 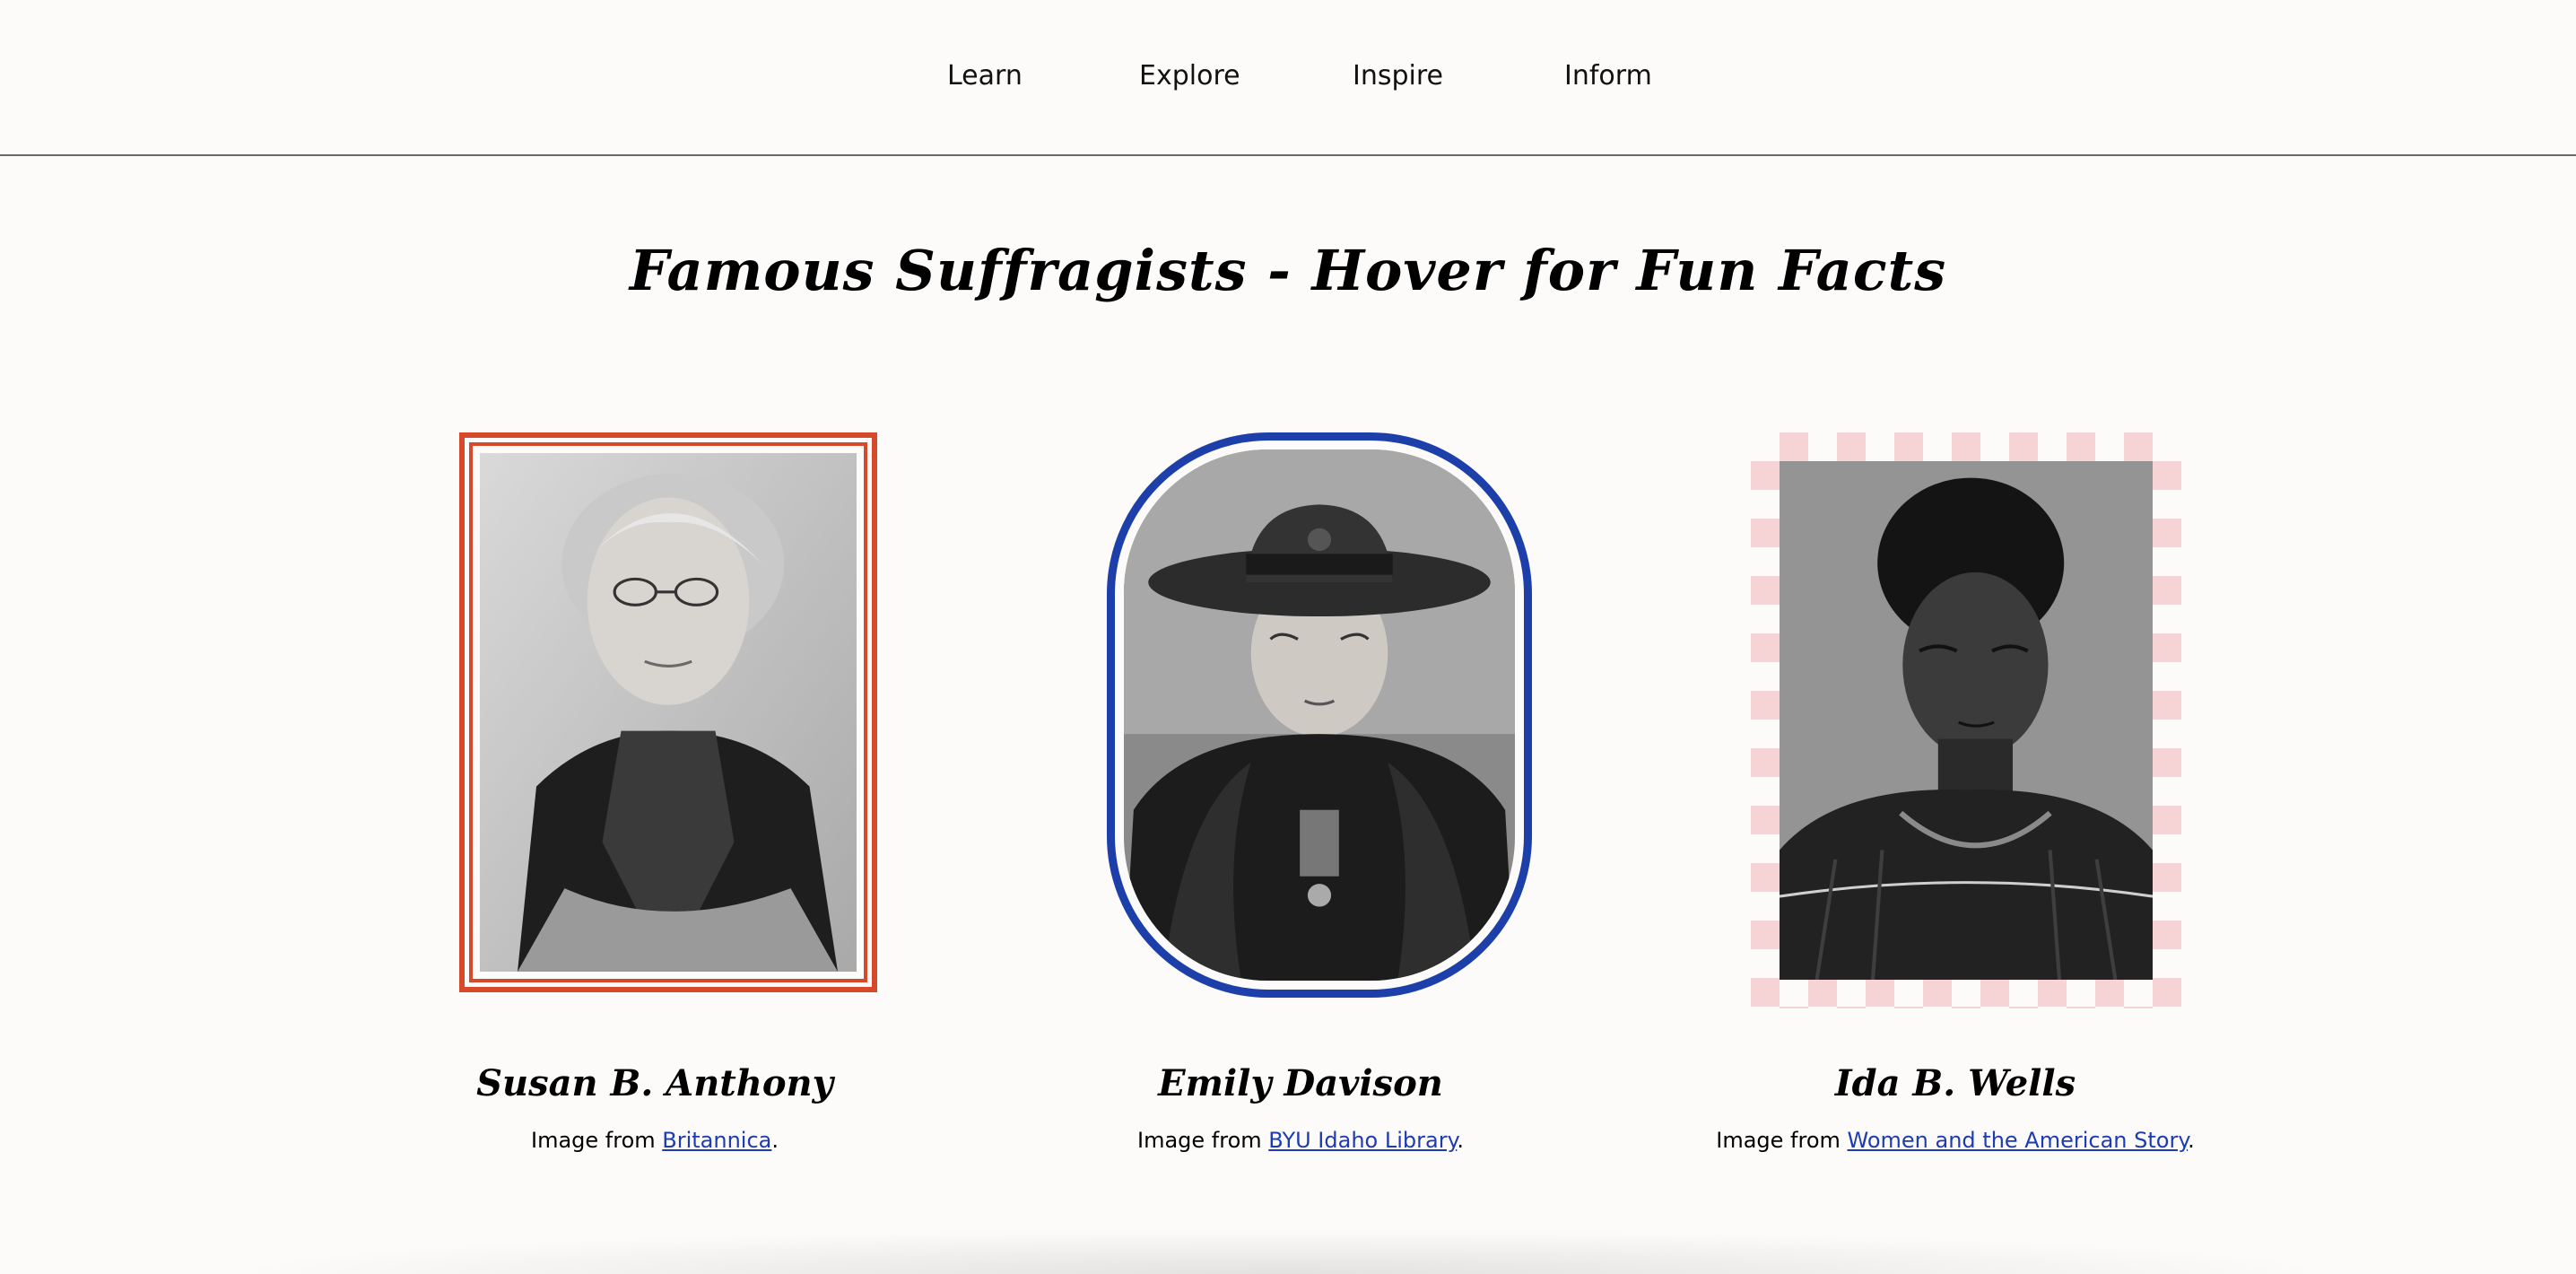 What do you see at coordinates (1282, 1251) in the screenshot?
I see `bottom-shadow` at bounding box center [1282, 1251].